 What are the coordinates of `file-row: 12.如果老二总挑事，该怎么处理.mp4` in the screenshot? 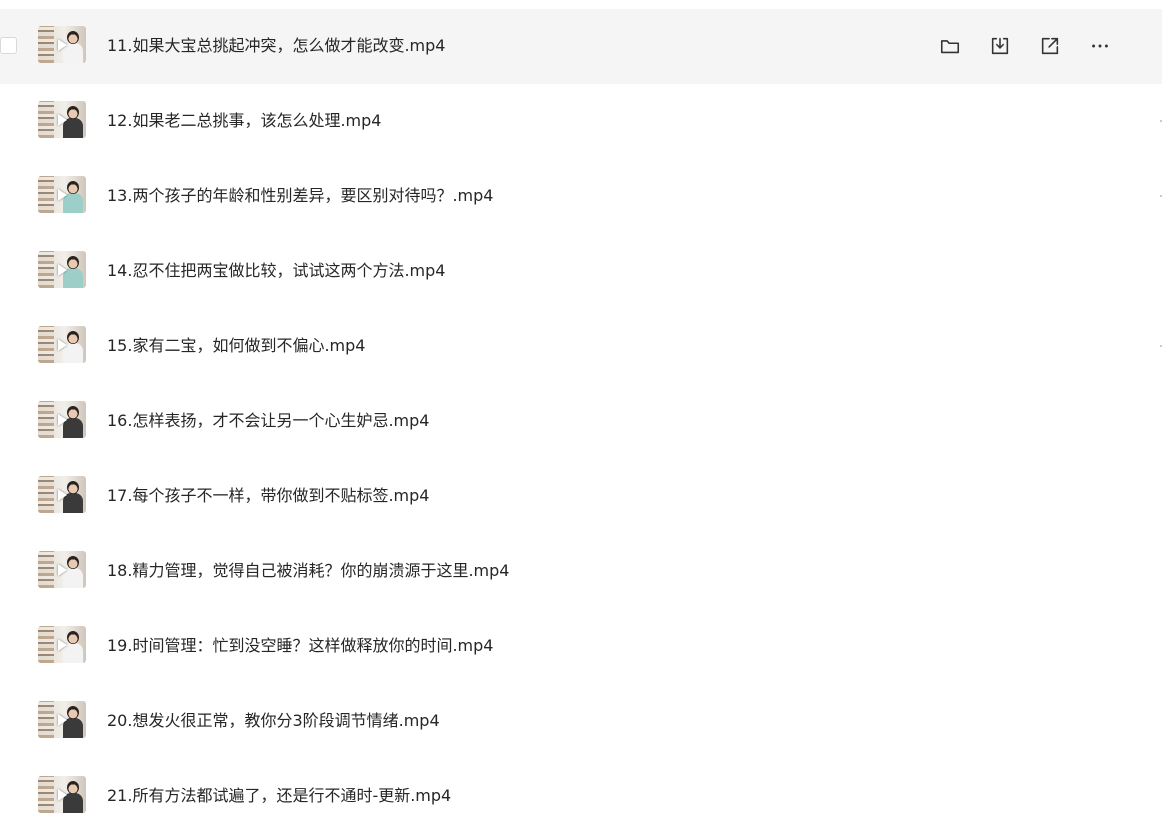 It's located at (581, 121).